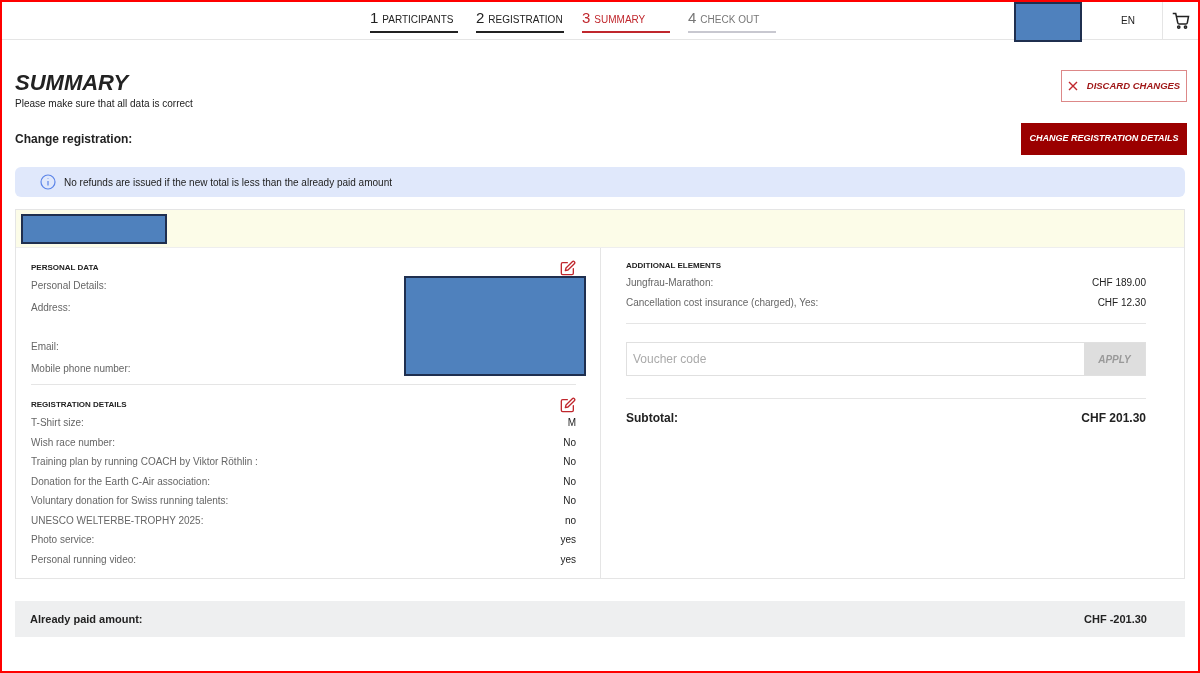  What do you see at coordinates (1128, 20) in the screenshot?
I see `language-button: EN` at bounding box center [1128, 20].